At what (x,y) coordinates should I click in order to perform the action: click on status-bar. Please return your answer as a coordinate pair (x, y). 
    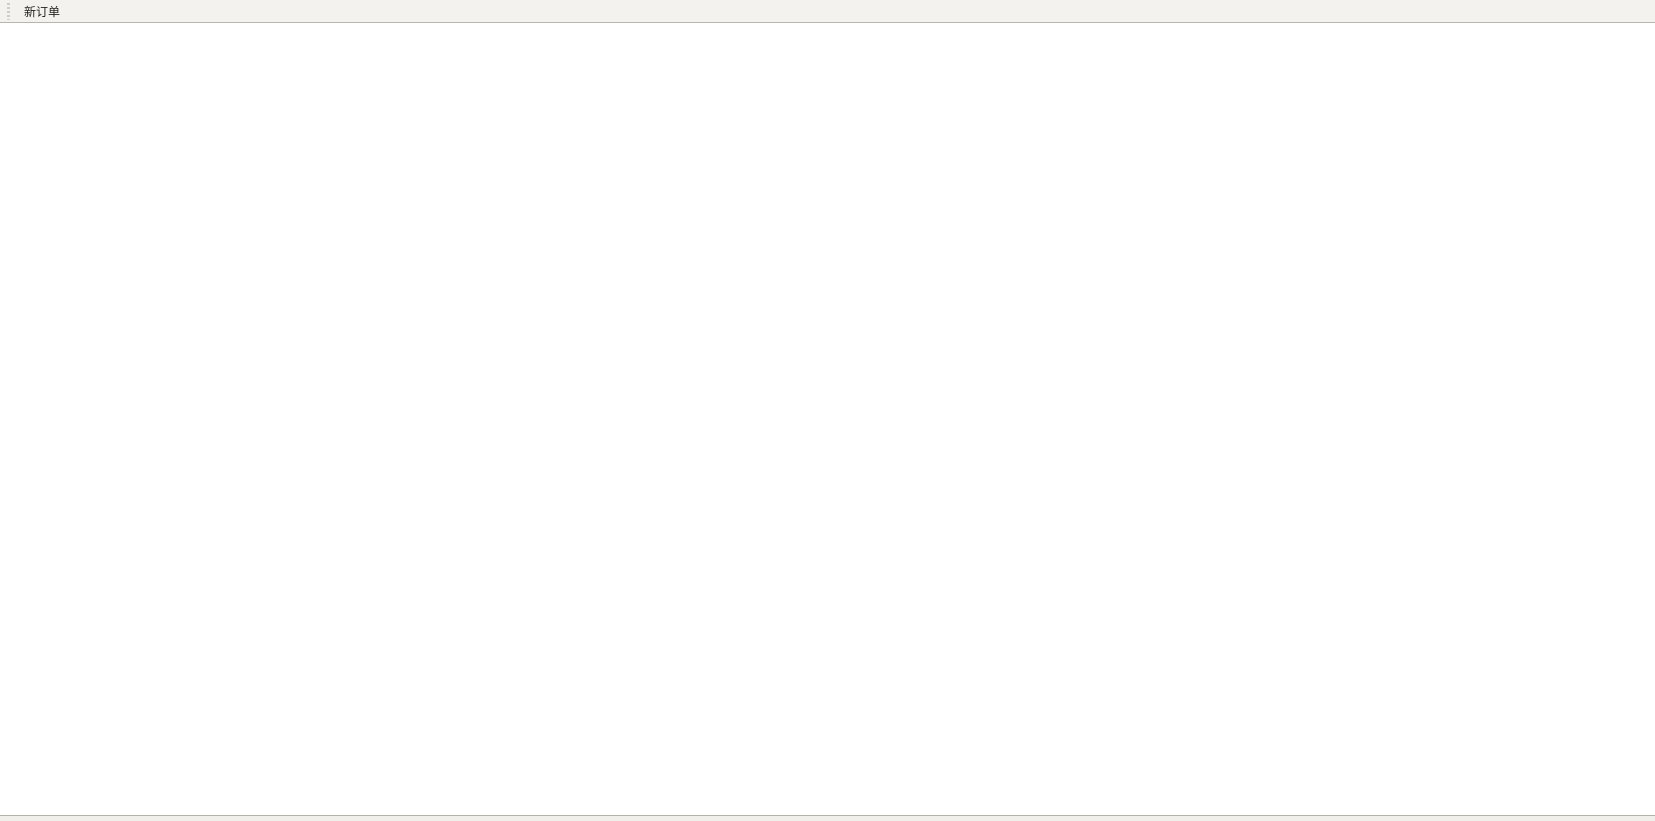
    Looking at the image, I should click on (827, 818).